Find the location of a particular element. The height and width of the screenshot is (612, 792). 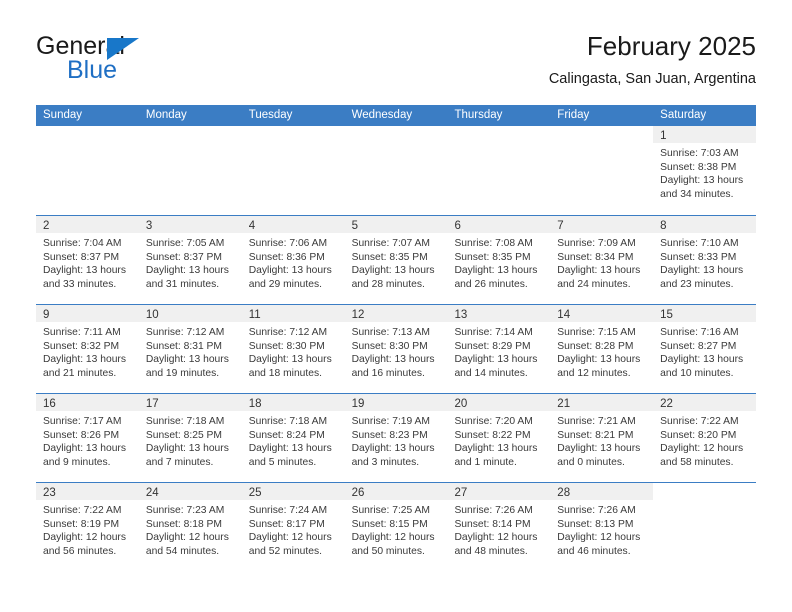

day-number-strip: 17 is located at coordinates (190, 402).